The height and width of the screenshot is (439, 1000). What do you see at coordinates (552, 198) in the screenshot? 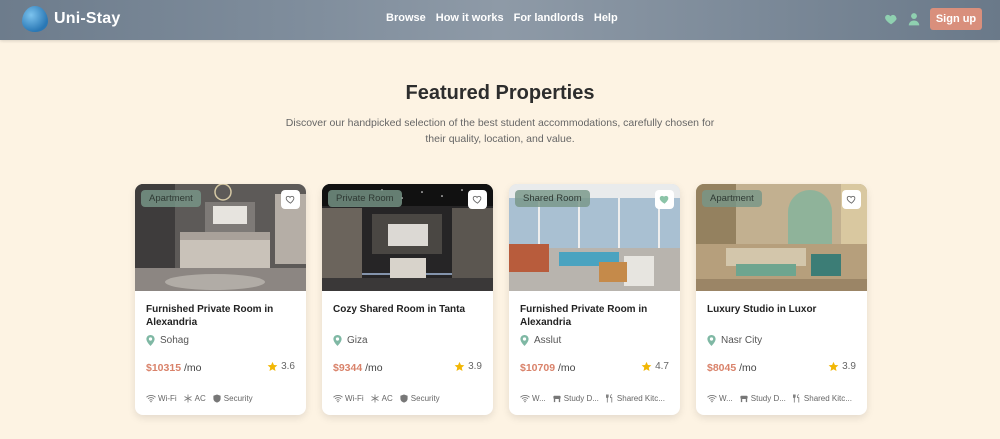
I see `property-type-badge: Shared Room` at bounding box center [552, 198].